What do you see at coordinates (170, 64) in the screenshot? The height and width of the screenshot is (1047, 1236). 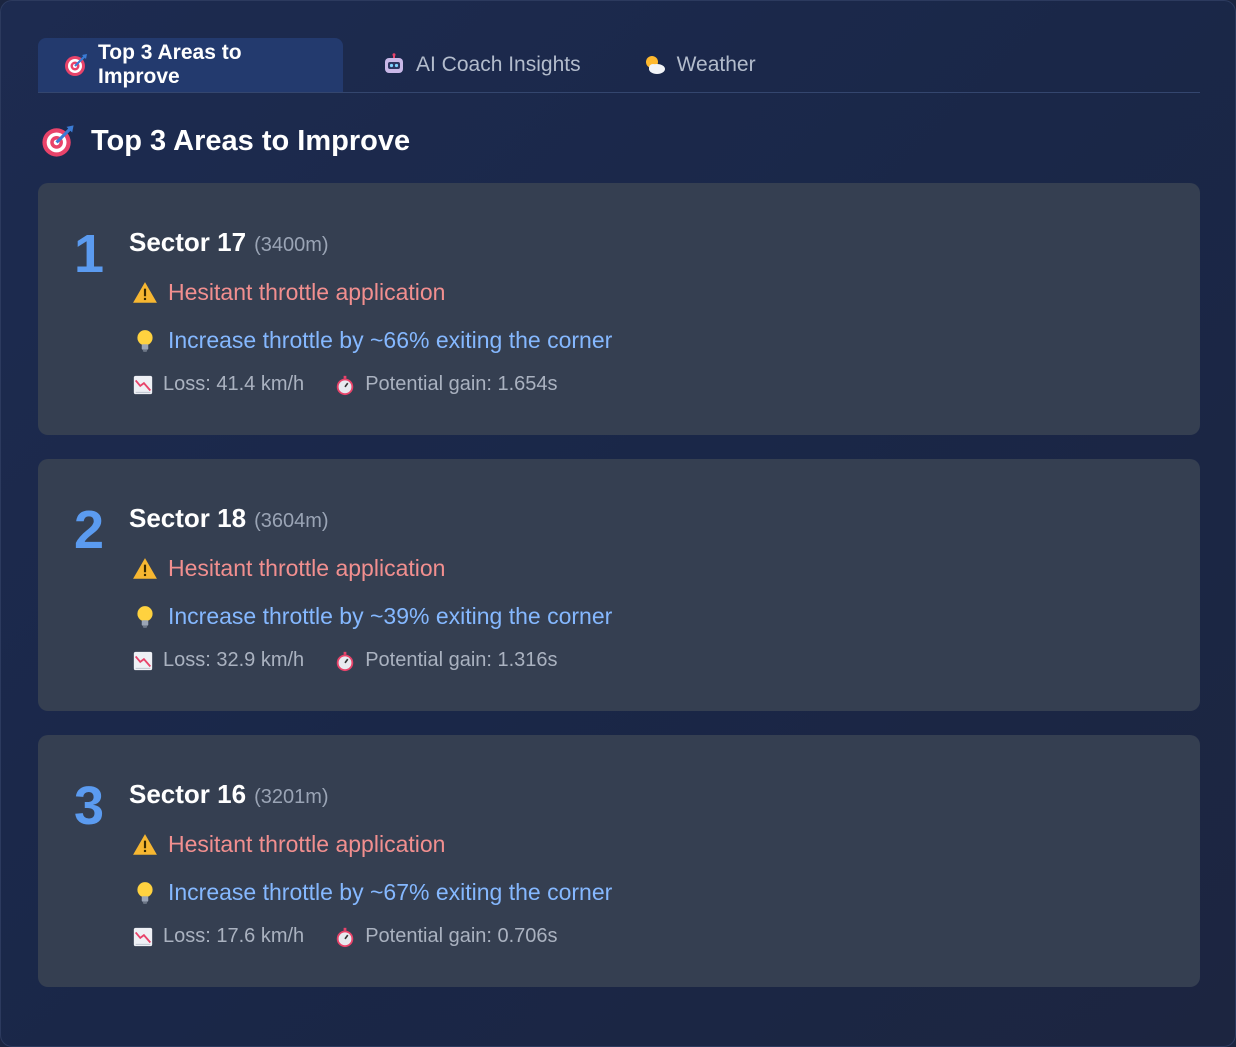 I see `tab-label: Top 3 Areas to Improve` at bounding box center [170, 64].